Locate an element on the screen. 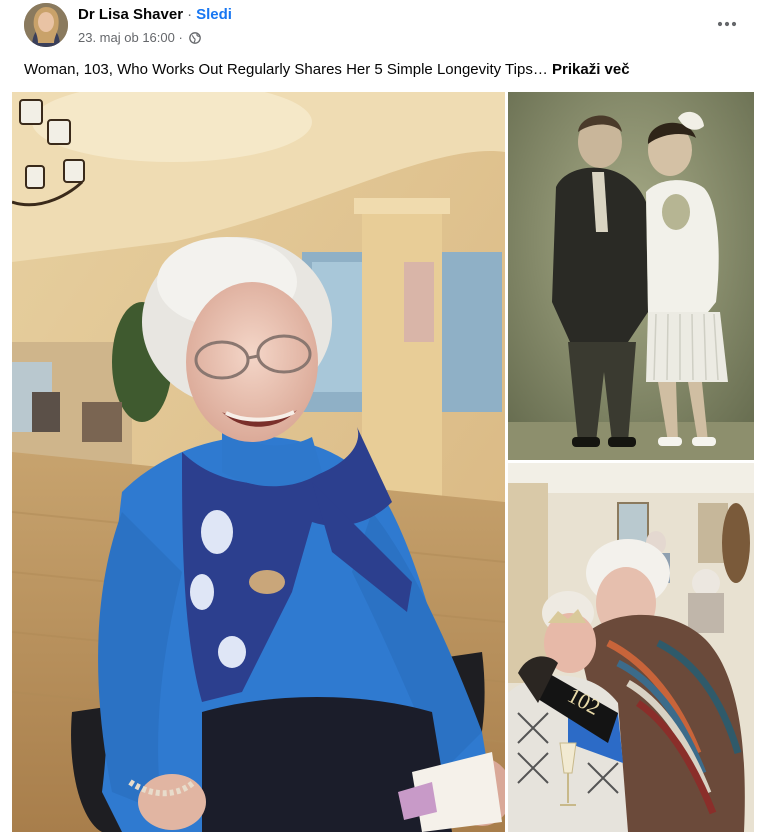 This screenshot has width=766, height=840. post-meta: 23. maj ob 16:00 · is located at coordinates (140, 39).